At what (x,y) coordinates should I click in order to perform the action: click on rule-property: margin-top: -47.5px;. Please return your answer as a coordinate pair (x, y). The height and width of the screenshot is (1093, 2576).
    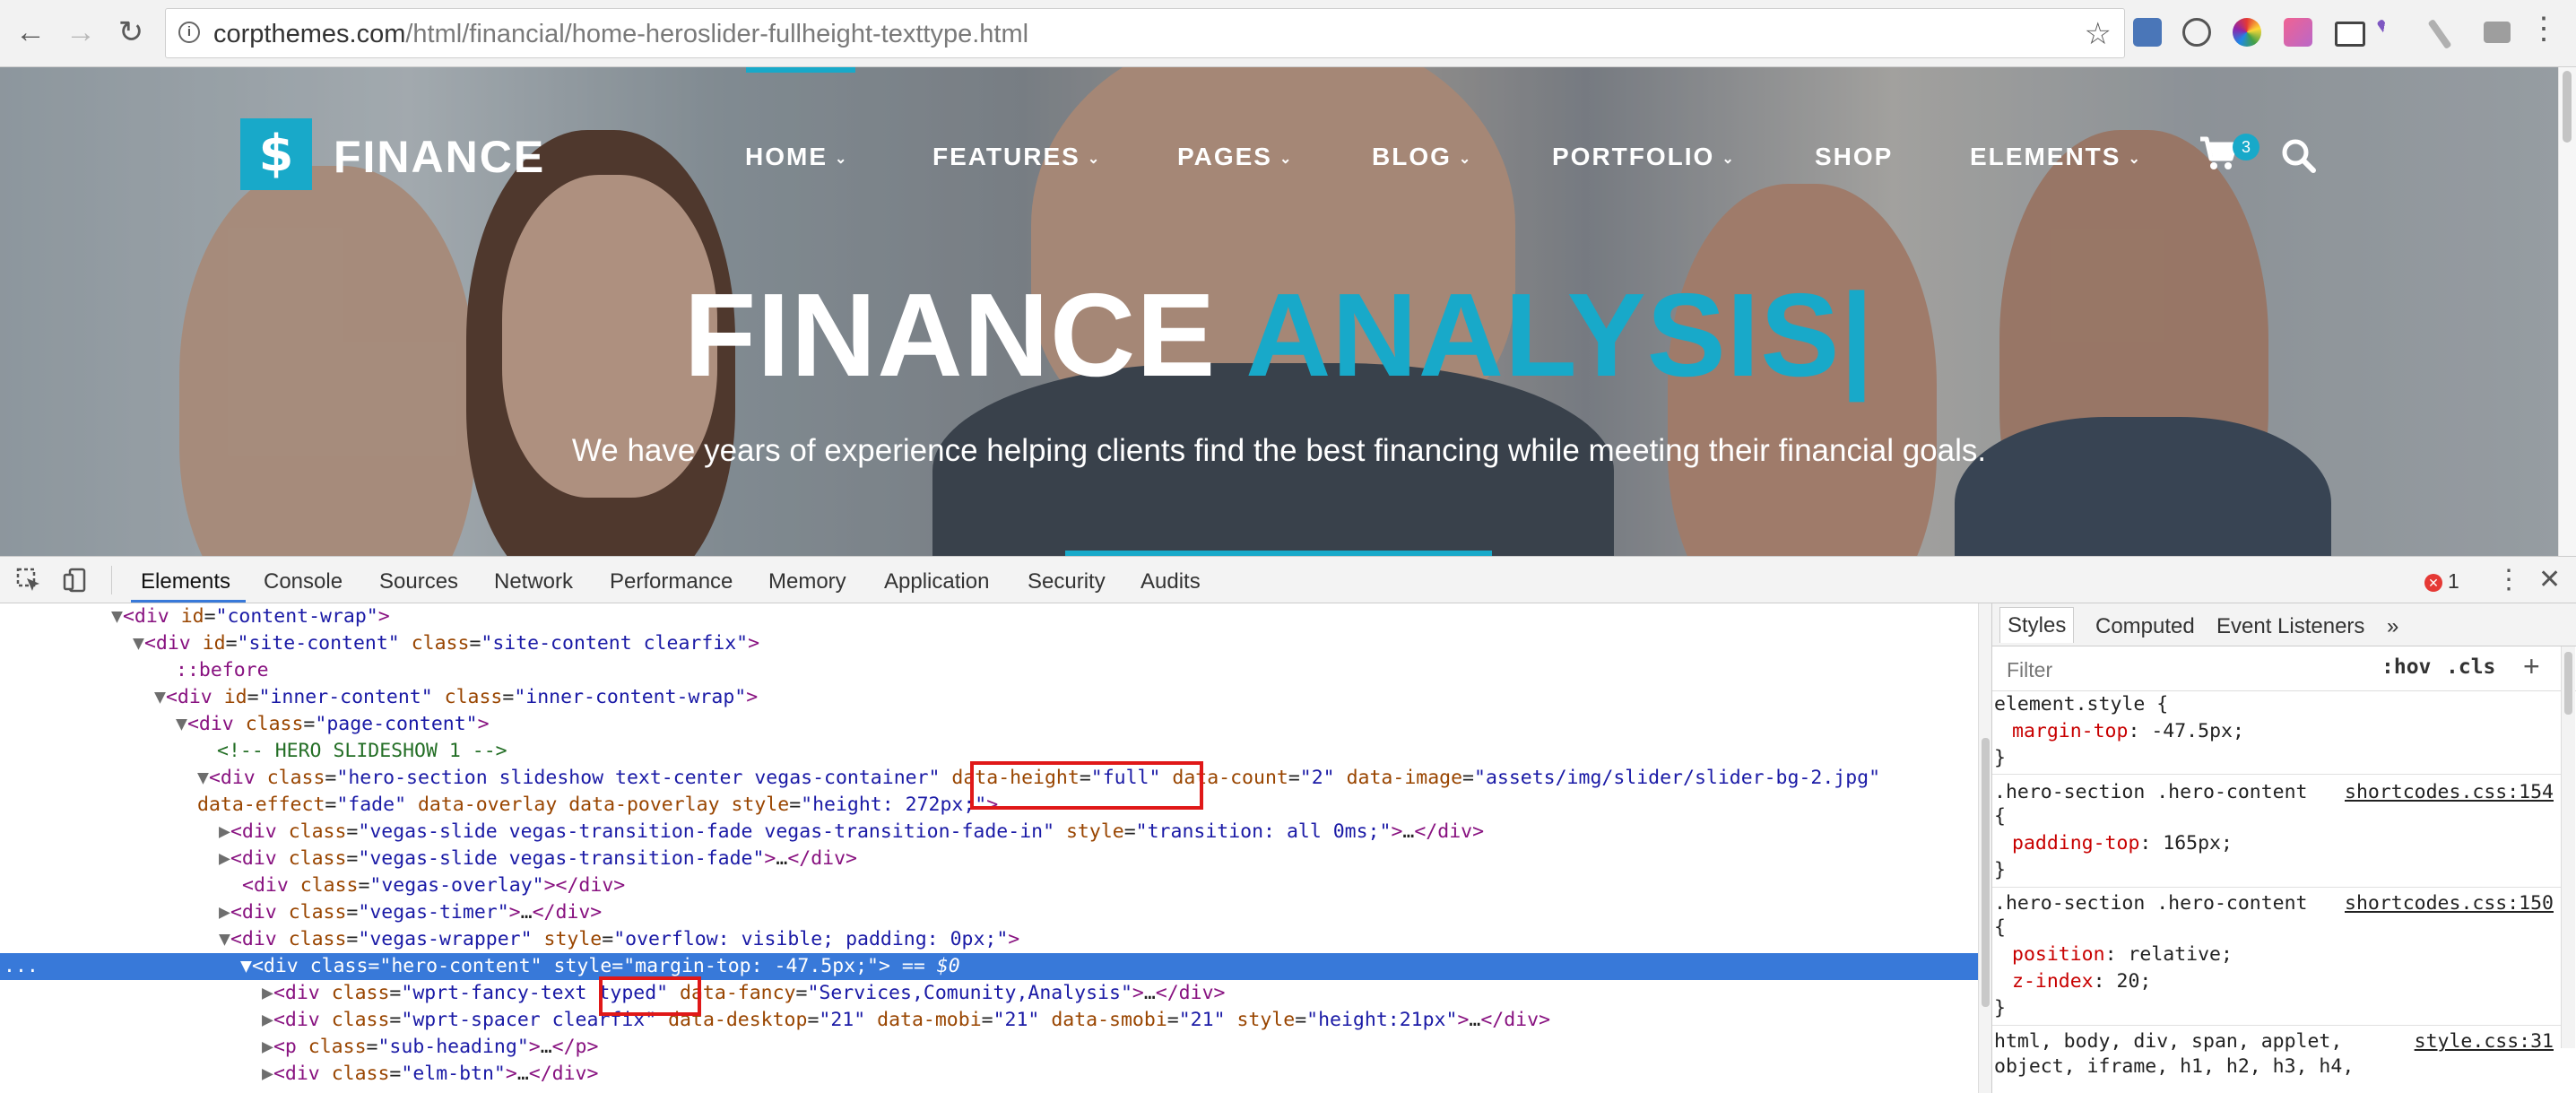
    Looking at the image, I should click on (2128, 731).